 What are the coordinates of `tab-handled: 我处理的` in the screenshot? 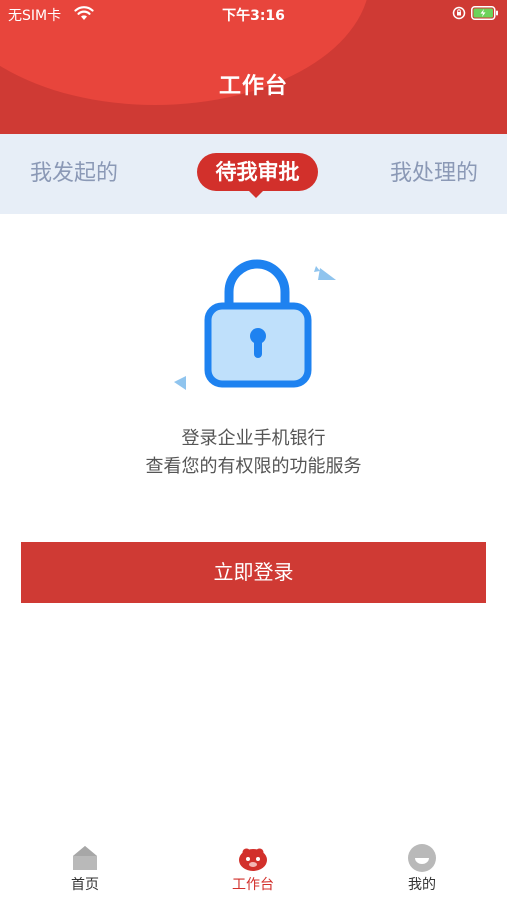 It's located at (434, 174).